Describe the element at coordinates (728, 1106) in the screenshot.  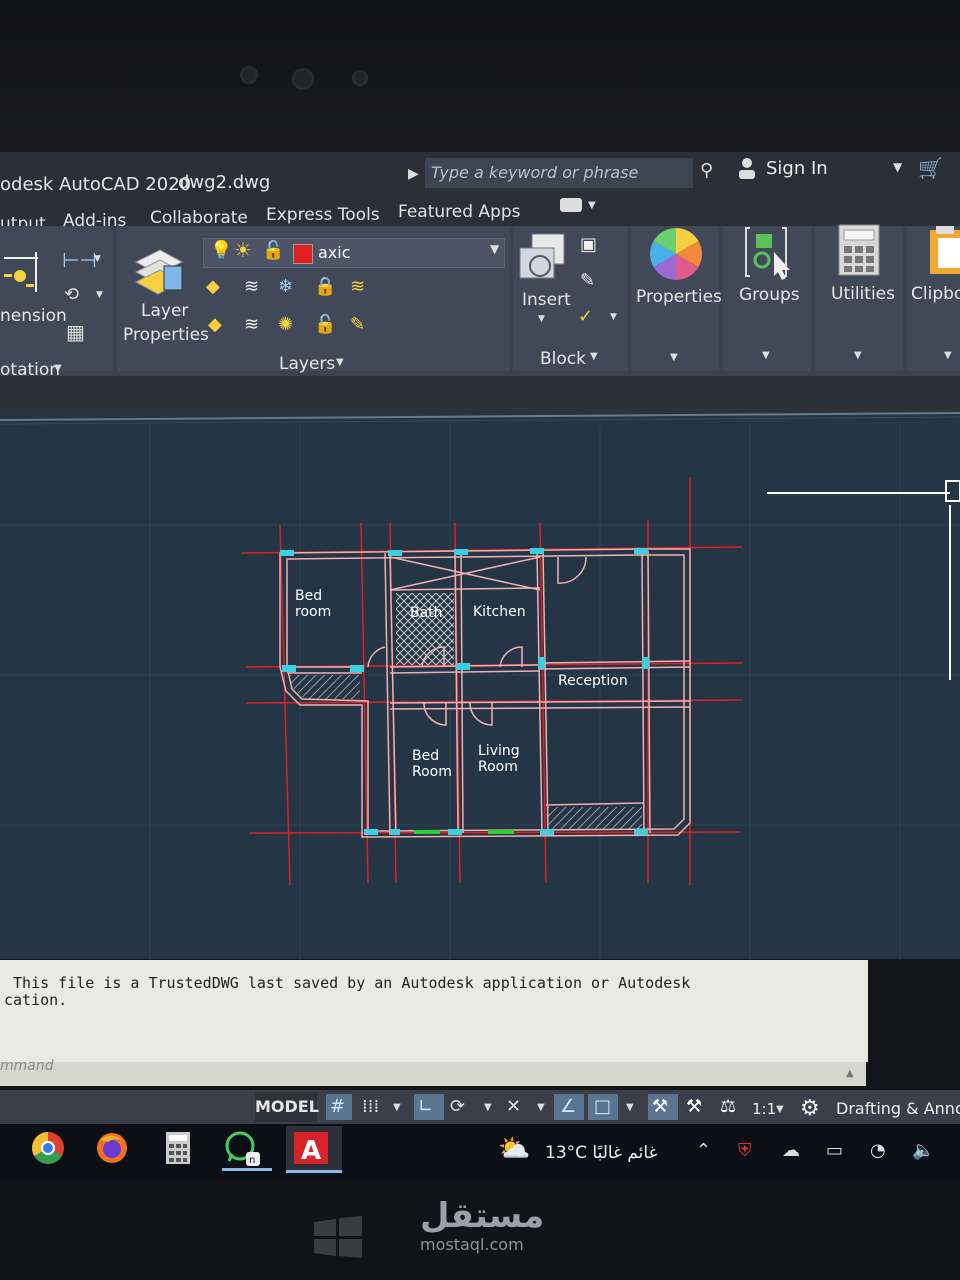
I see `annotation-icon: ⚖` at that location.